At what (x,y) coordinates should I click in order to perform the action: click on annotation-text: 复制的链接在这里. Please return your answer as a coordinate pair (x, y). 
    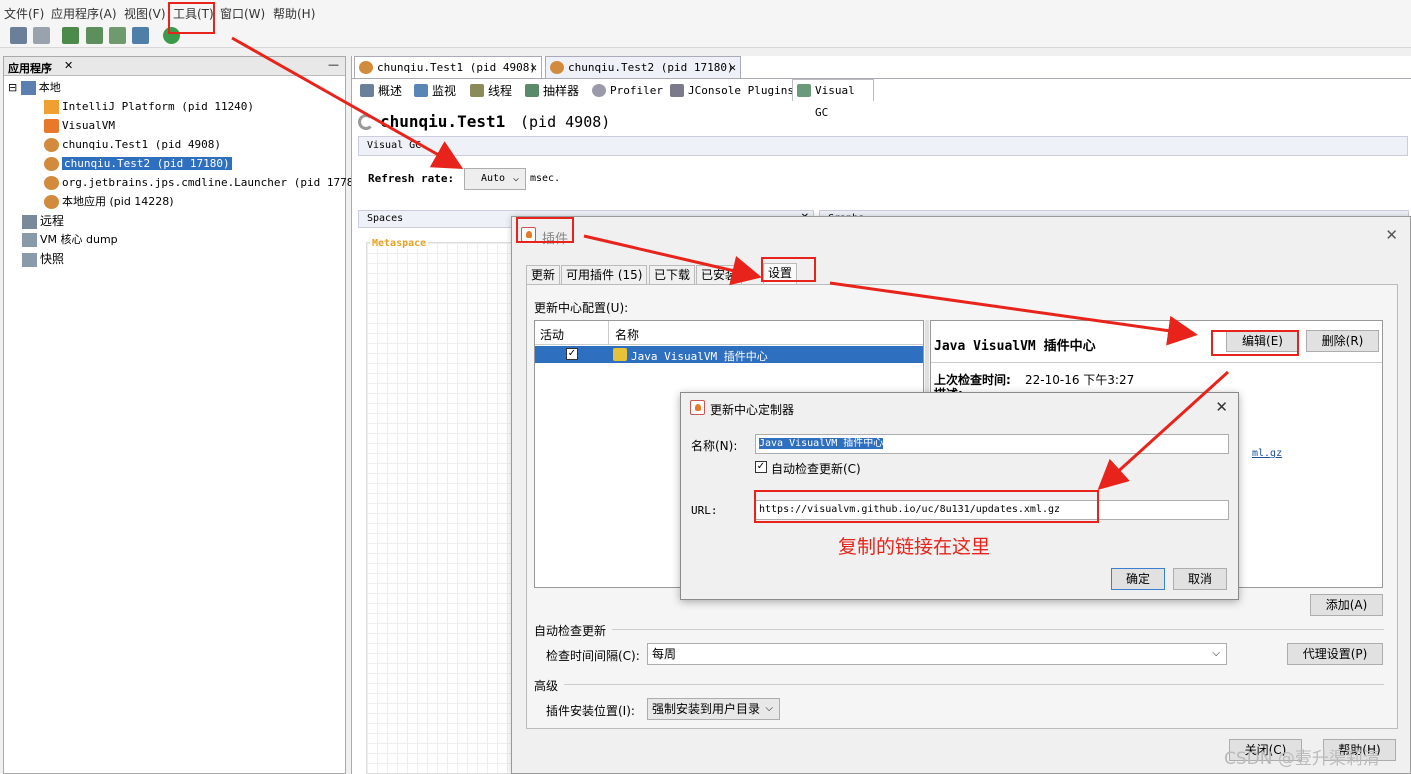
    Looking at the image, I should click on (914, 547).